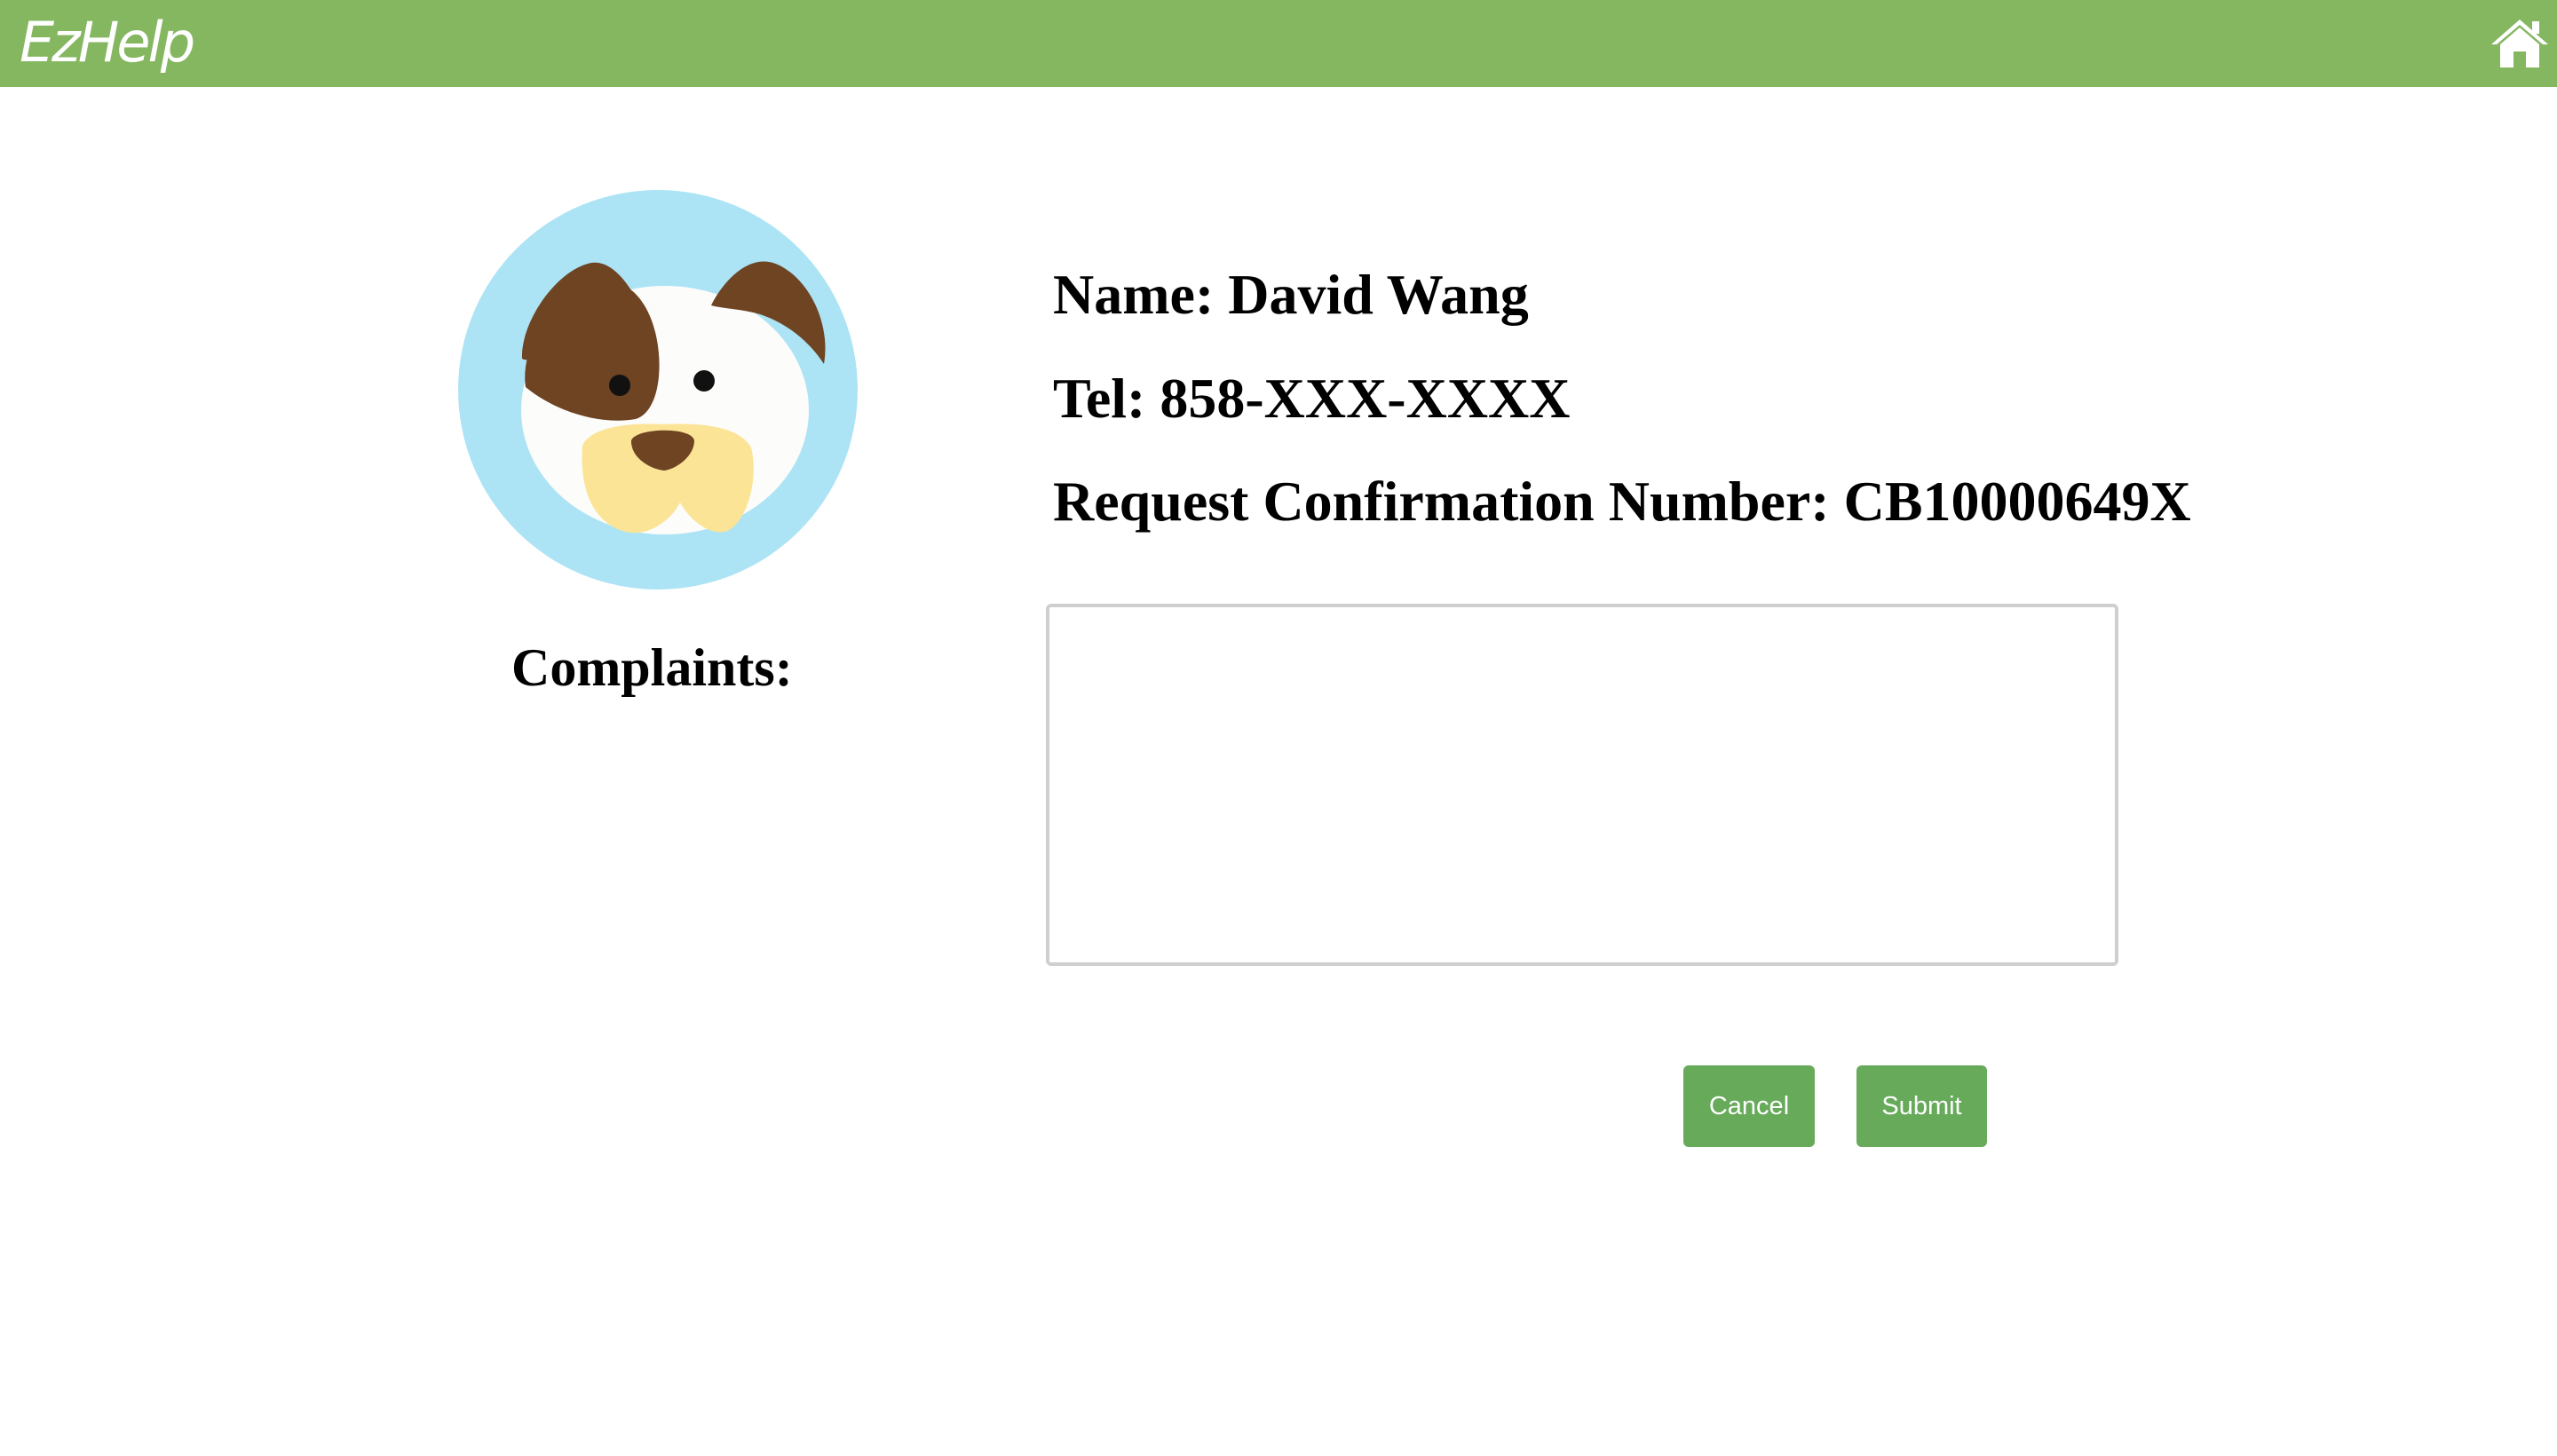  I want to click on confirmation-number: Request Confirmation Number: CB10000649X, so click(1622, 501).